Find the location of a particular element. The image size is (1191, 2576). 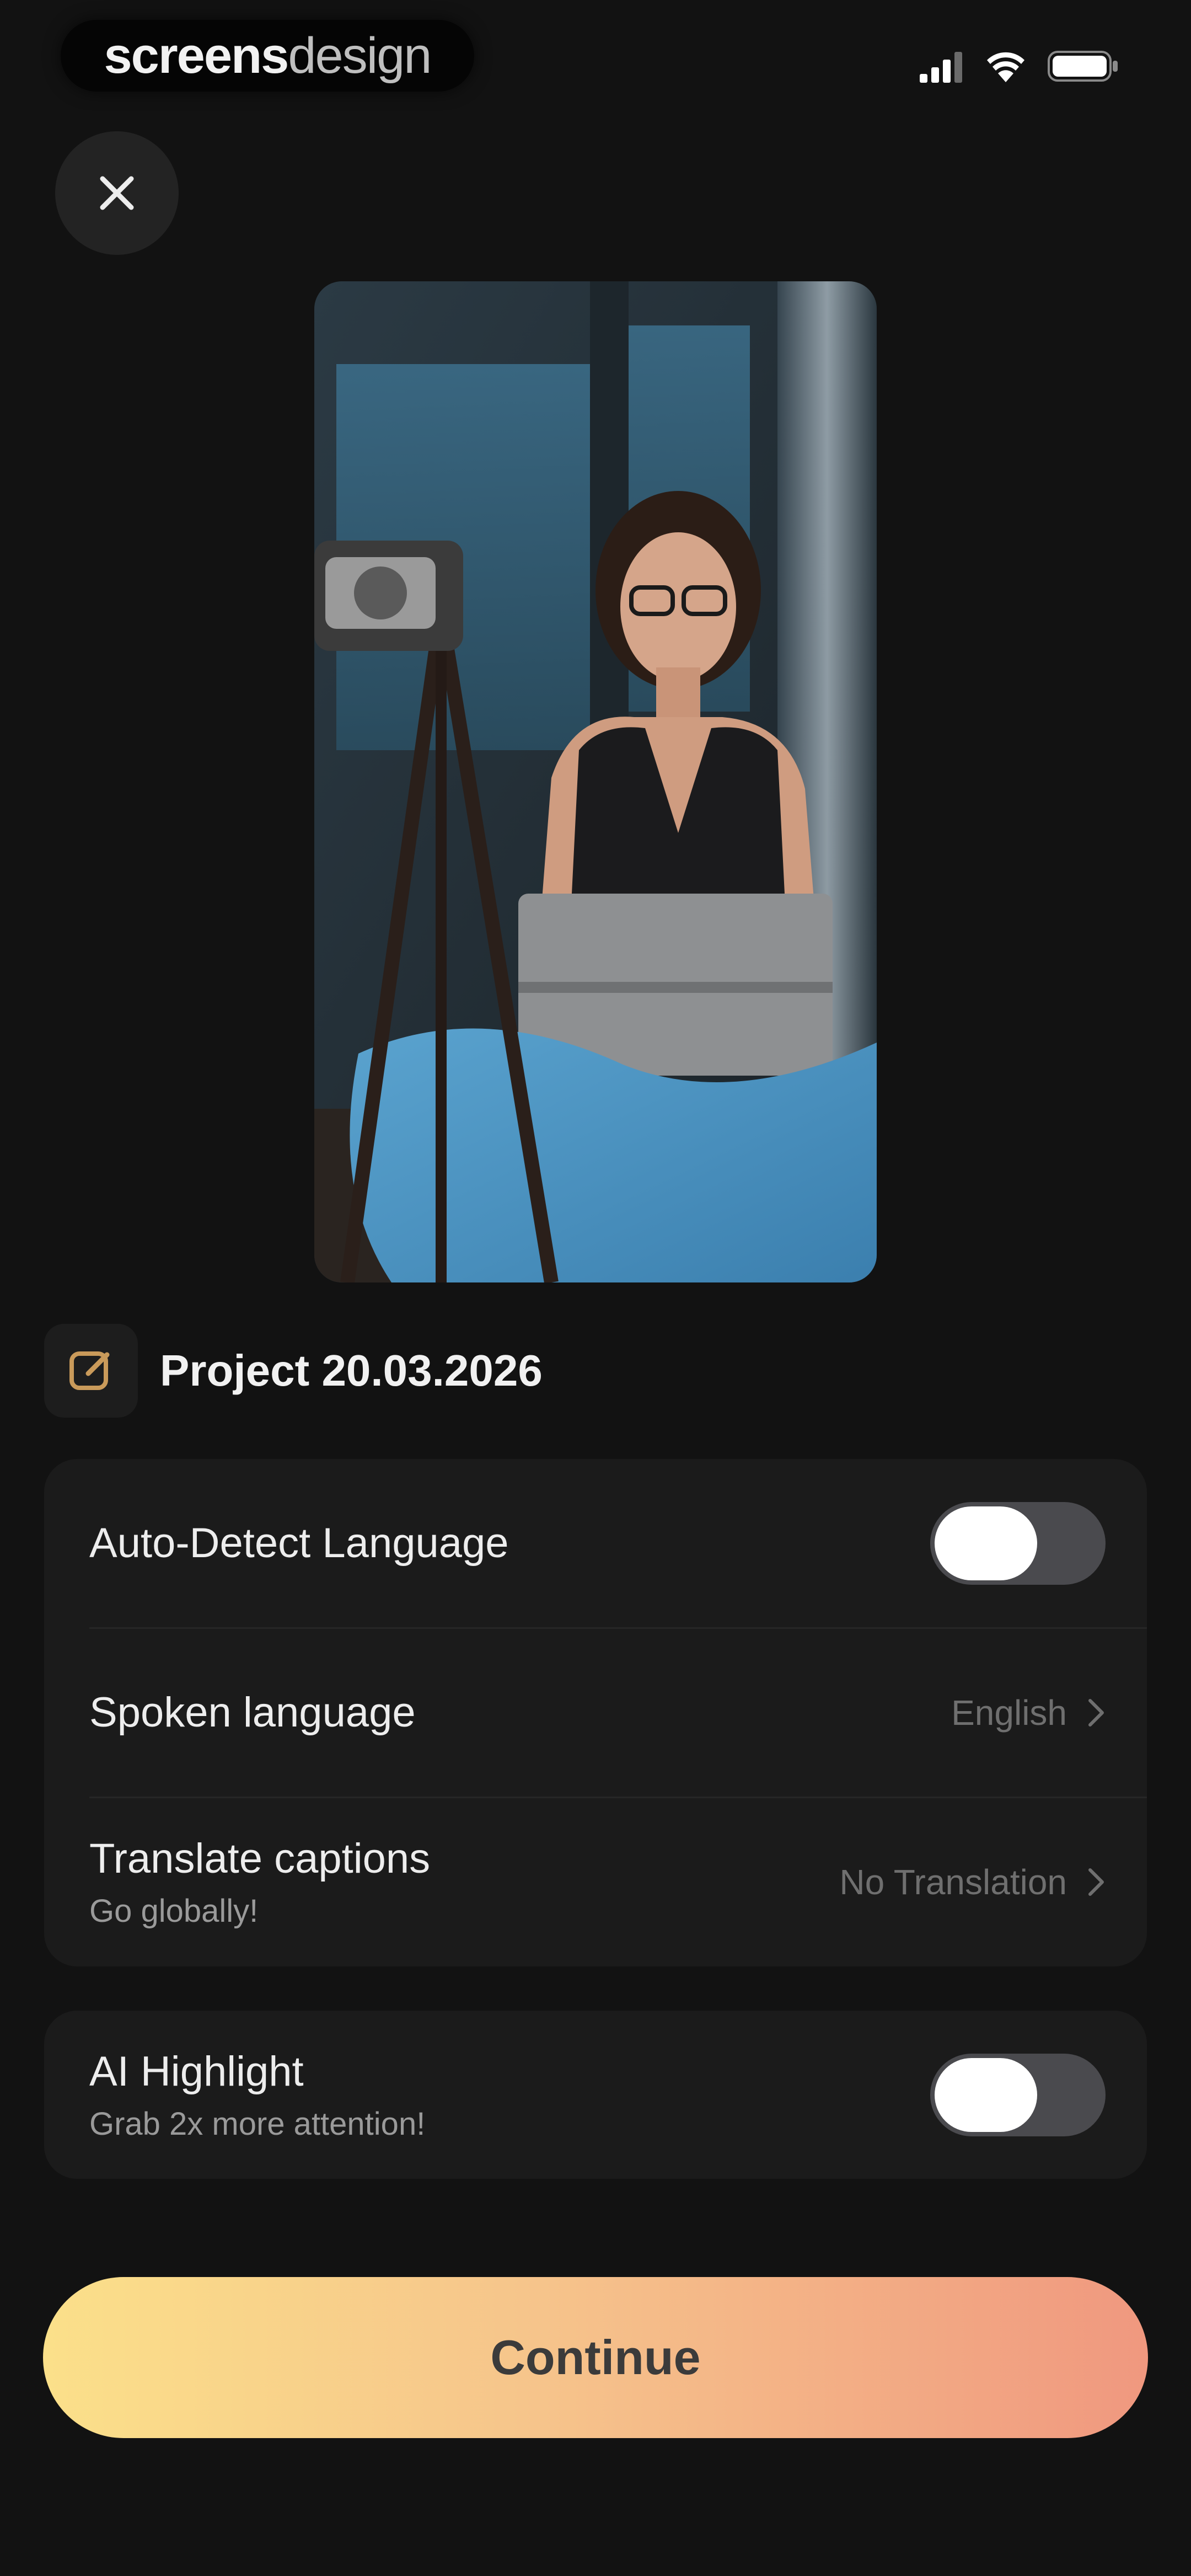

continue-label: Continue is located at coordinates (595, 2357).